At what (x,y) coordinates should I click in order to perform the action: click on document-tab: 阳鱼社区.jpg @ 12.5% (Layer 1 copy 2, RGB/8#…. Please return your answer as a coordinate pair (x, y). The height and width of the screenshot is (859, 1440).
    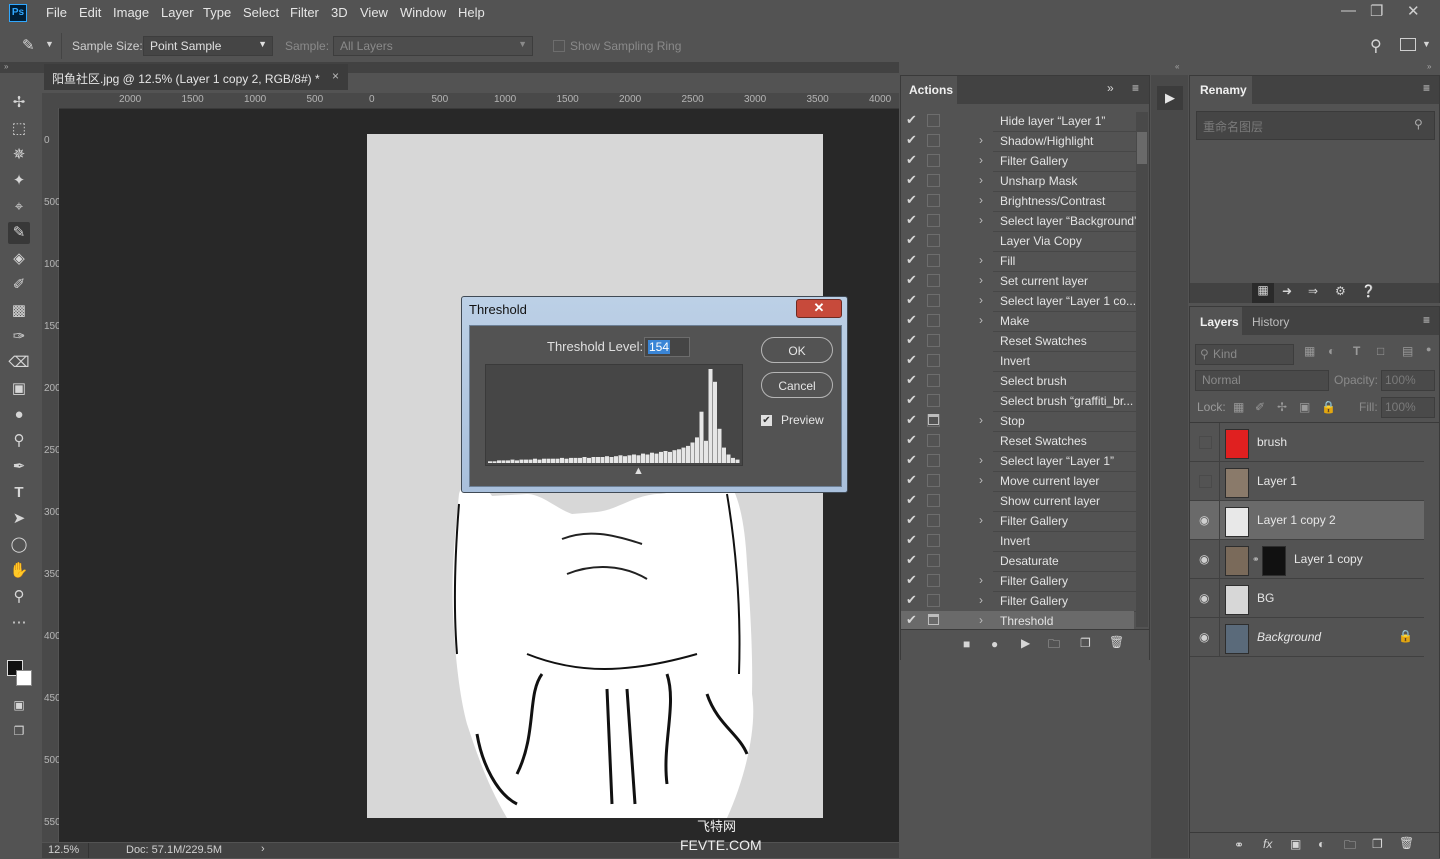
    Looking at the image, I should click on (196, 77).